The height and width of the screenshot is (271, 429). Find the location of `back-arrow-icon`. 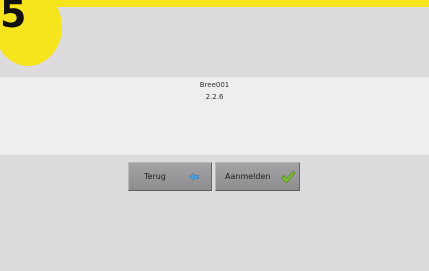

back-arrow-icon is located at coordinates (194, 177).